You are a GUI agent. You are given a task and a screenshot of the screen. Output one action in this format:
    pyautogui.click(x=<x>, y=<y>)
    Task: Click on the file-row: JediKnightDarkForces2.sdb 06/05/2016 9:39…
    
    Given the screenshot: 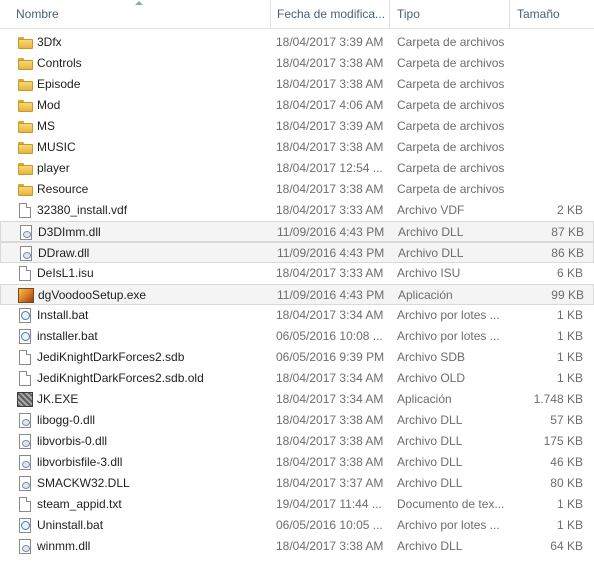 What is the action you would take?
    pyautogui.click(x=297, y=357)
    